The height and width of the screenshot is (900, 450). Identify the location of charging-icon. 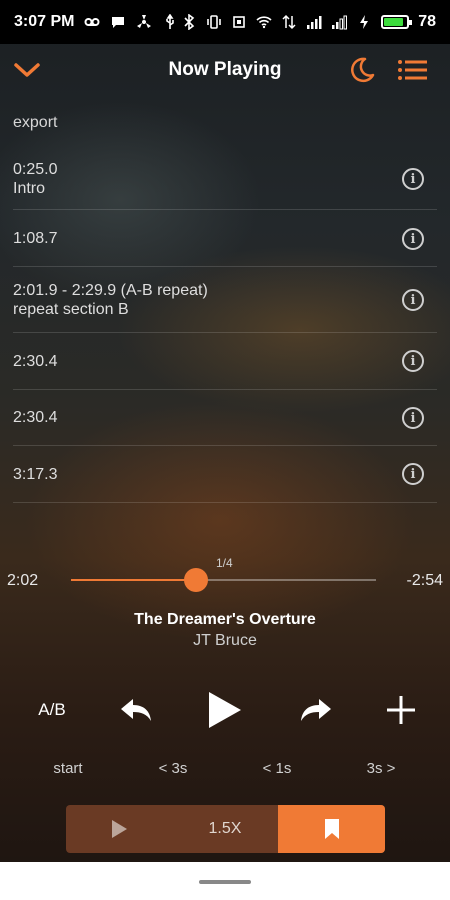
(364, 22).